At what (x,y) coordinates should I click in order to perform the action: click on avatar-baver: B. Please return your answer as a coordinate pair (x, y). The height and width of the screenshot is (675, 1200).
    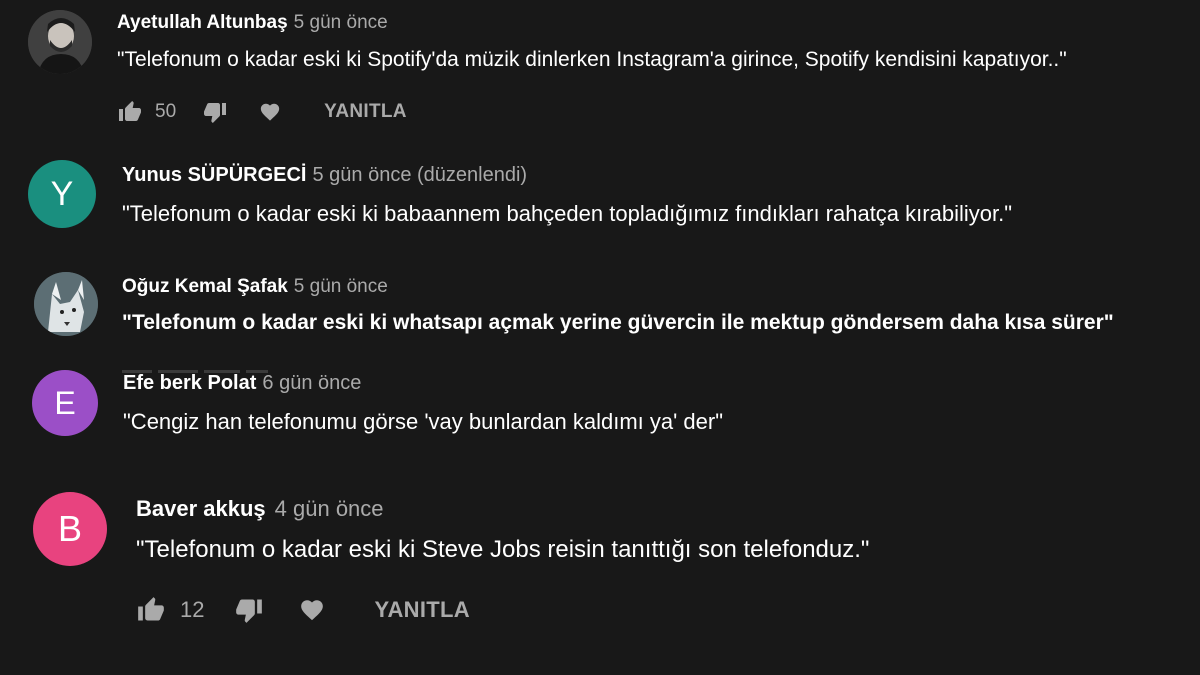
    Looking at the image, I should click on (70, 529).